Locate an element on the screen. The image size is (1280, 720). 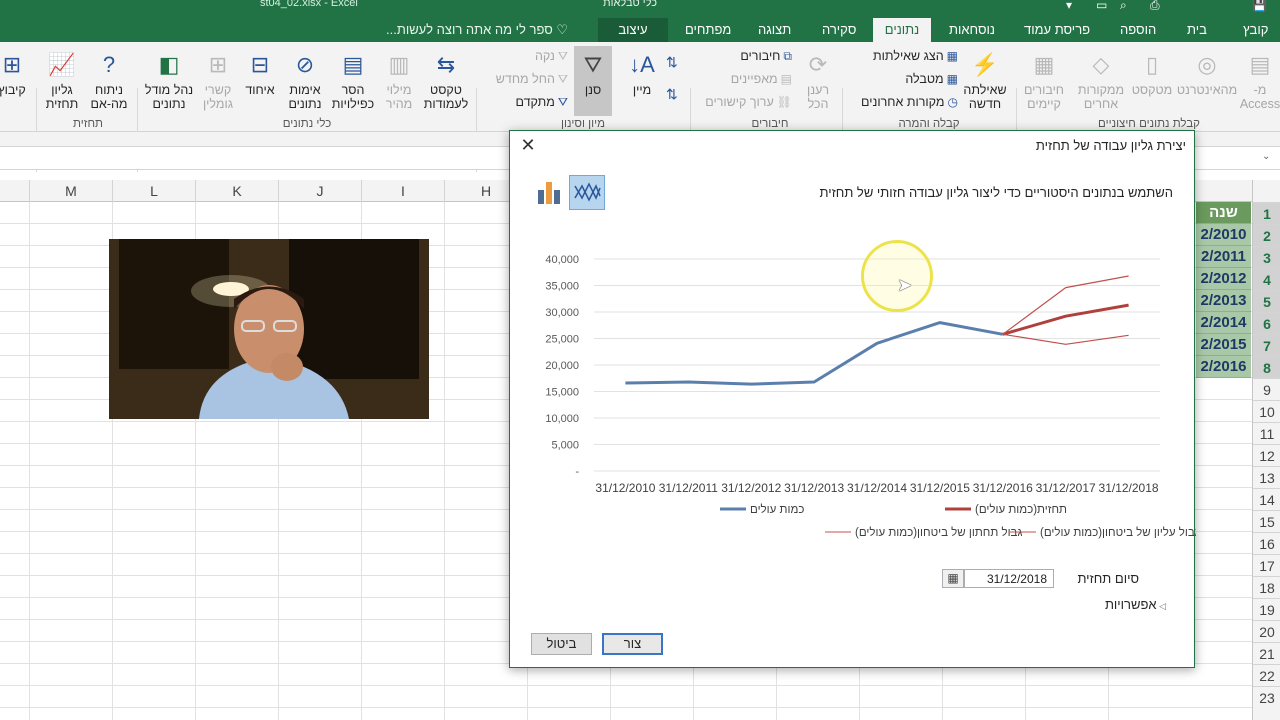
globe-icon: ◎ is located at coordinates (1207, 64).